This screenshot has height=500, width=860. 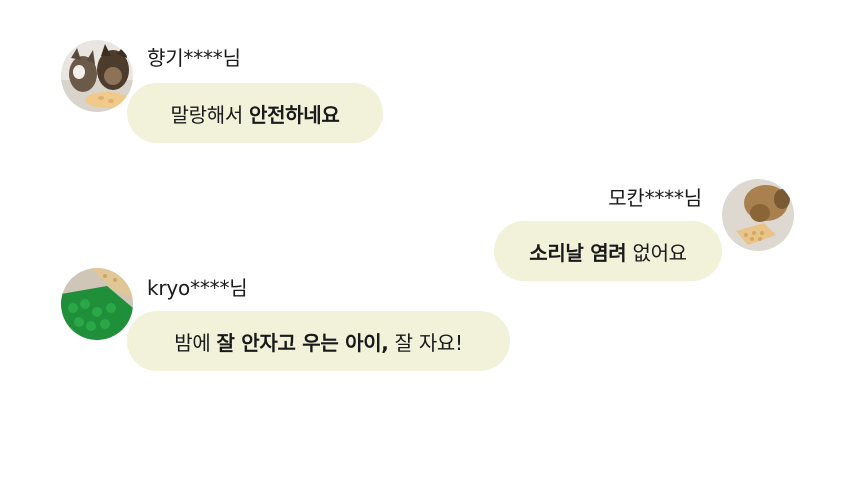 I want to click on dog-sniffing-mat-avatar-icon, so click(x=758, y=215).